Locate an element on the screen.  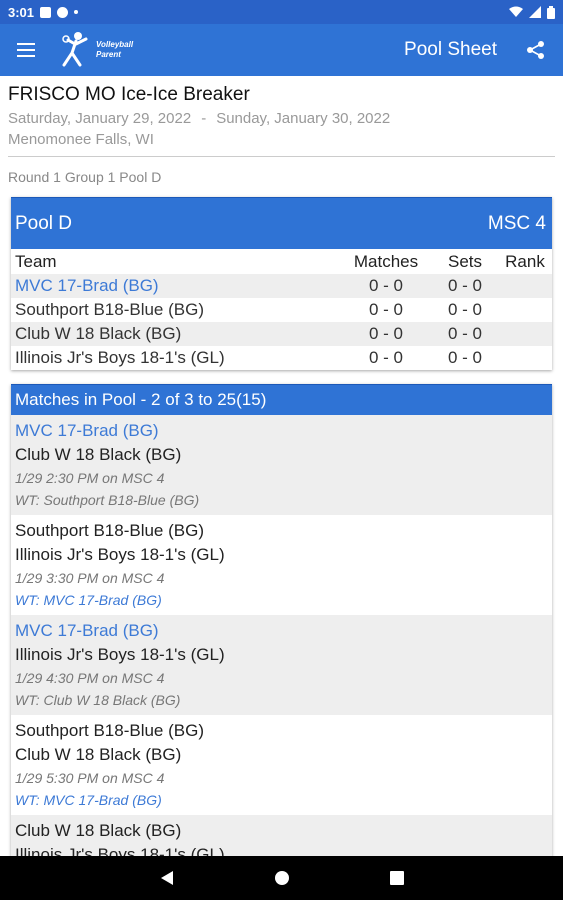
table-row: Club W 18 Black (BG) 0 - 0 0 - 0 is located at coordinates (281, 334).